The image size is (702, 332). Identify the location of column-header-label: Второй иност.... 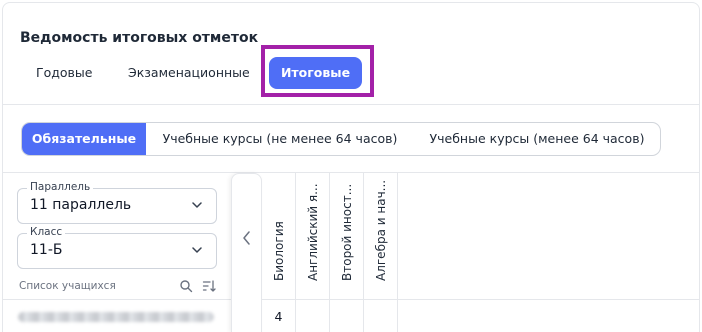
(346, 232).